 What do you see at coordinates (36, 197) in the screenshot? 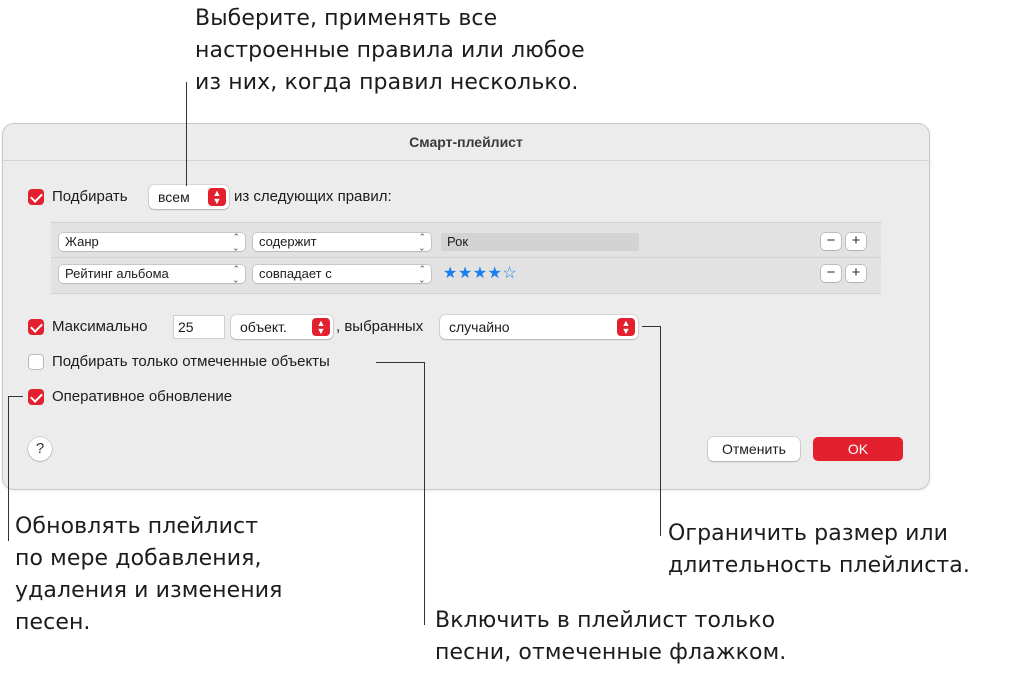
I see `match-checkbox` at bounding box center [36, 197].